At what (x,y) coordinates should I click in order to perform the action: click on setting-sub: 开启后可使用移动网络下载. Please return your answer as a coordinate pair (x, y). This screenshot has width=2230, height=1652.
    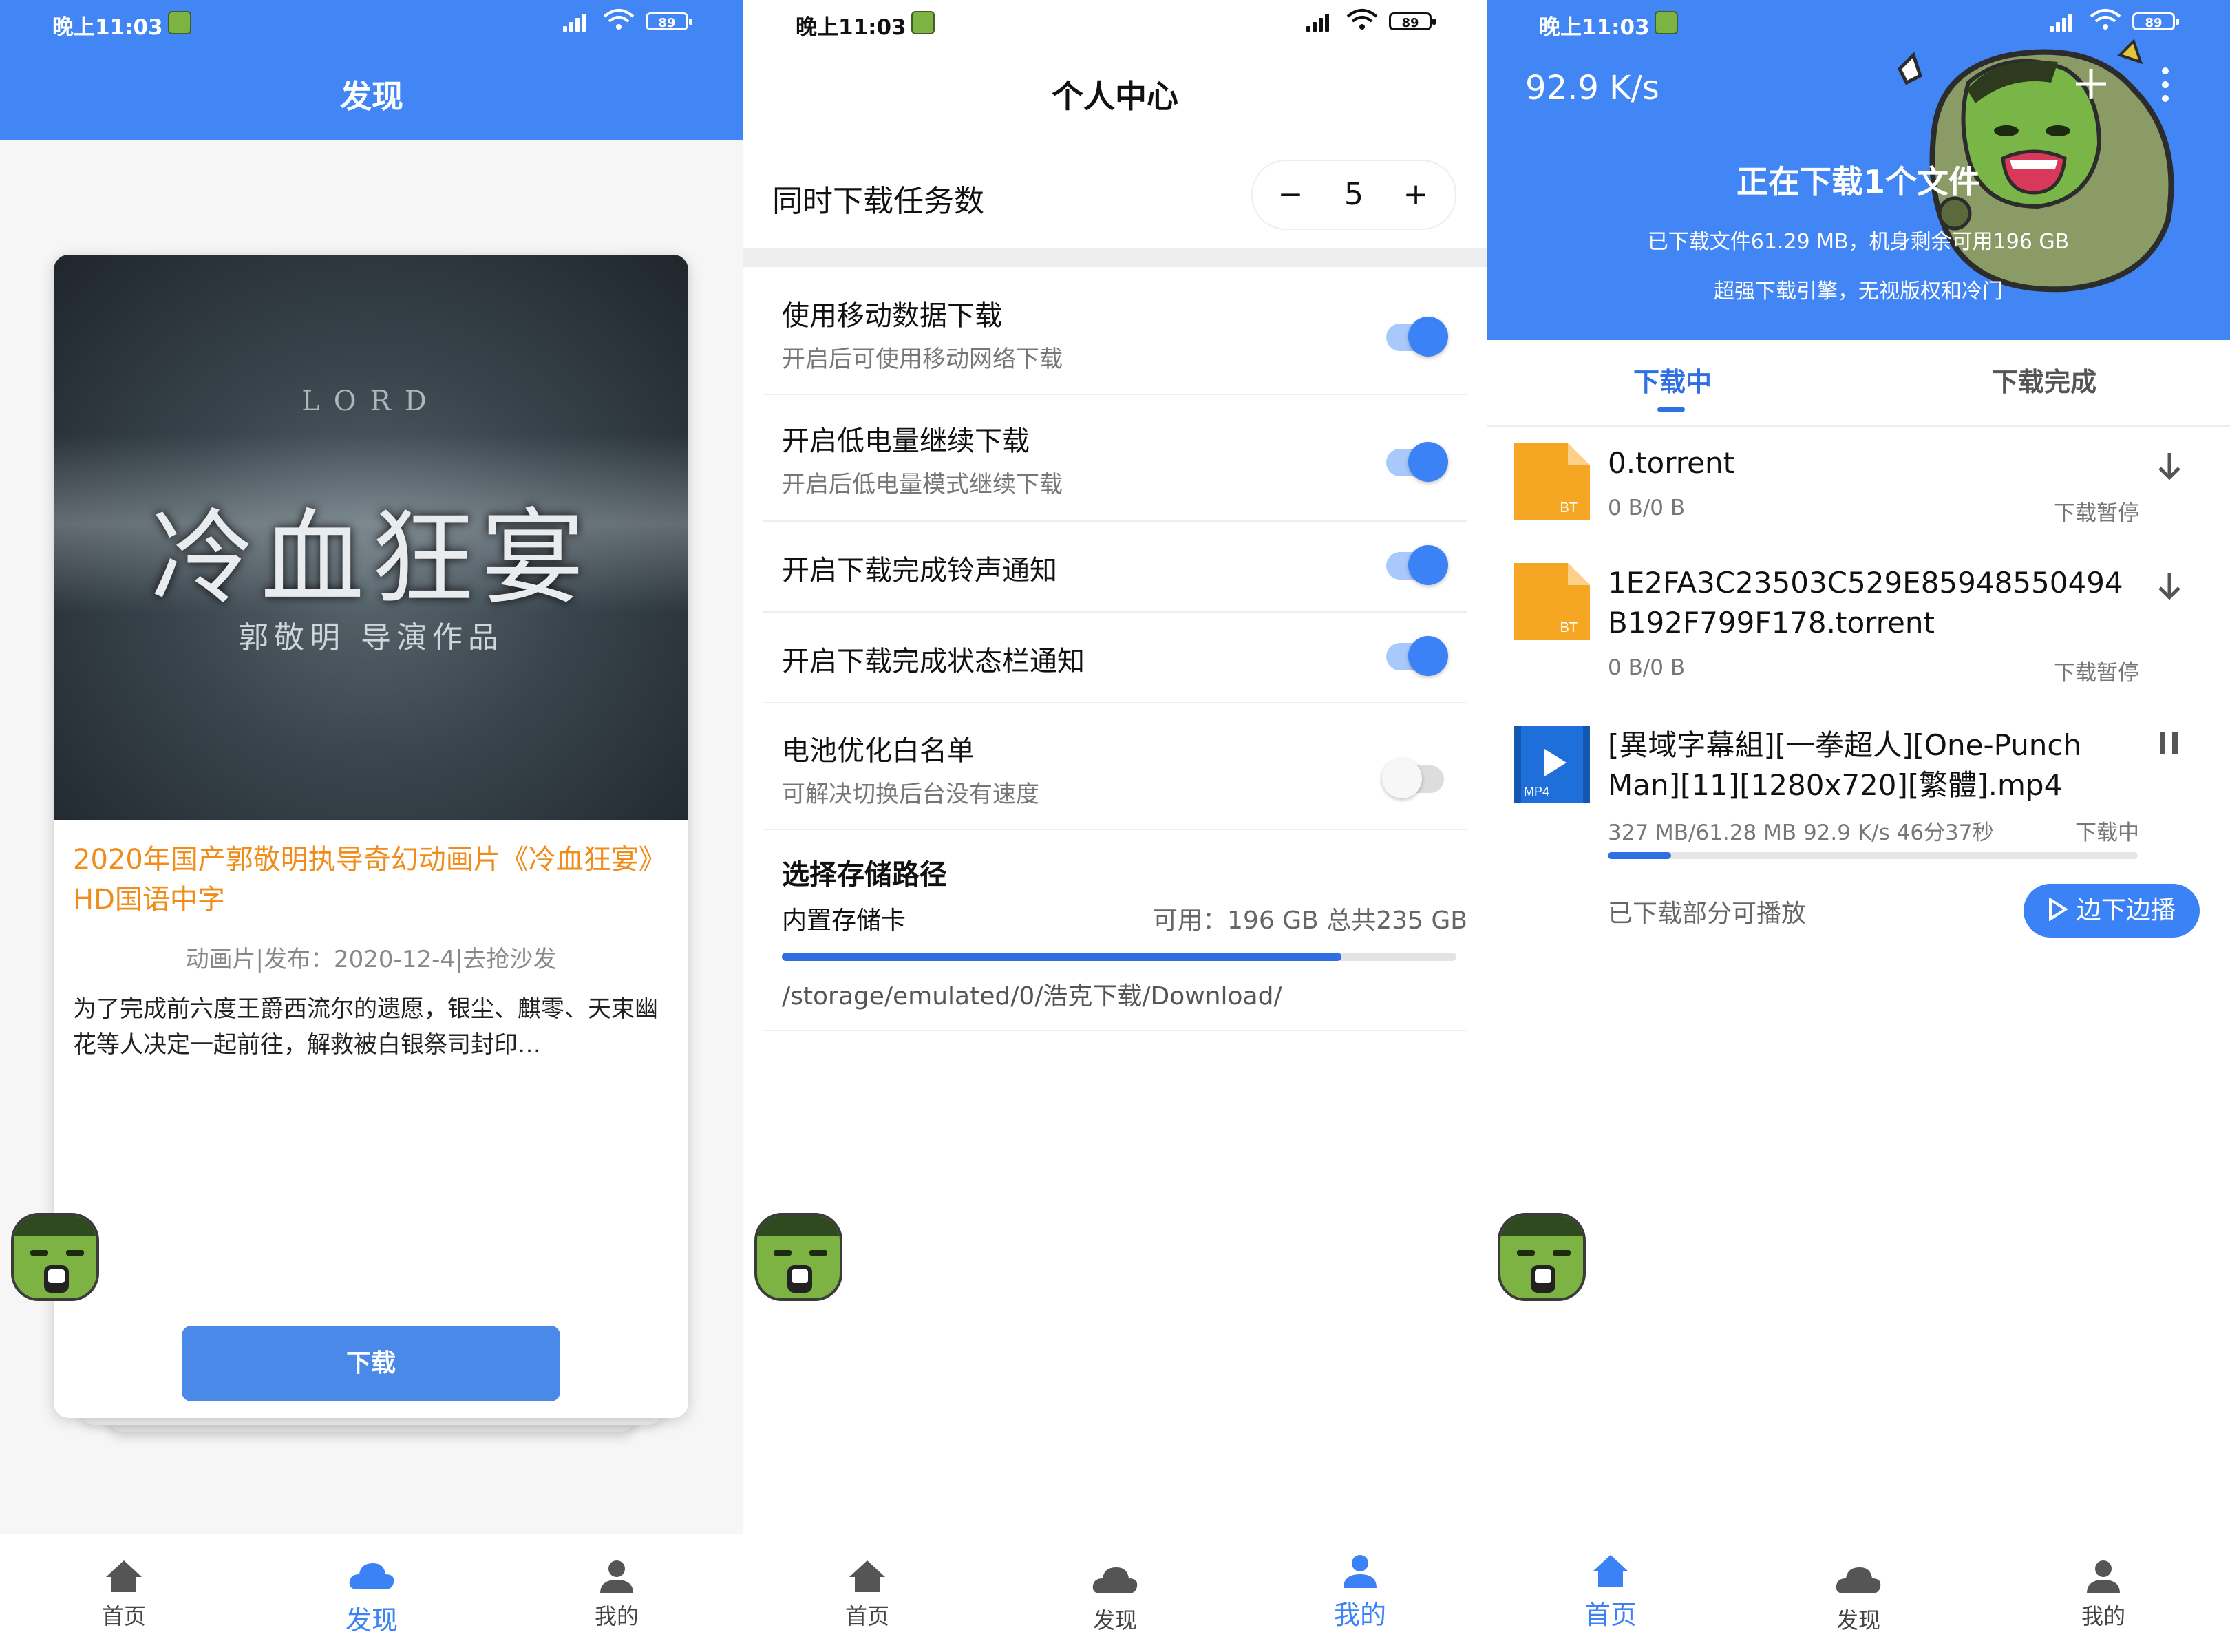
    Looking at the image, I should click on (922, 359).